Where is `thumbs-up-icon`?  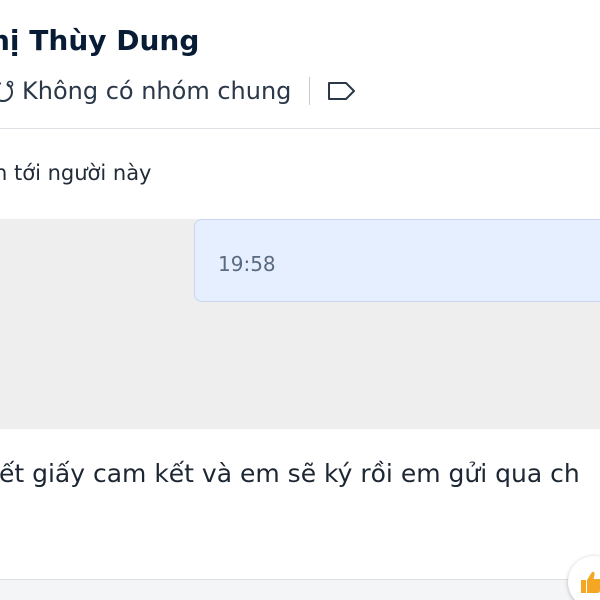 thumbs-up-icon is located at coordinates (589, 582).